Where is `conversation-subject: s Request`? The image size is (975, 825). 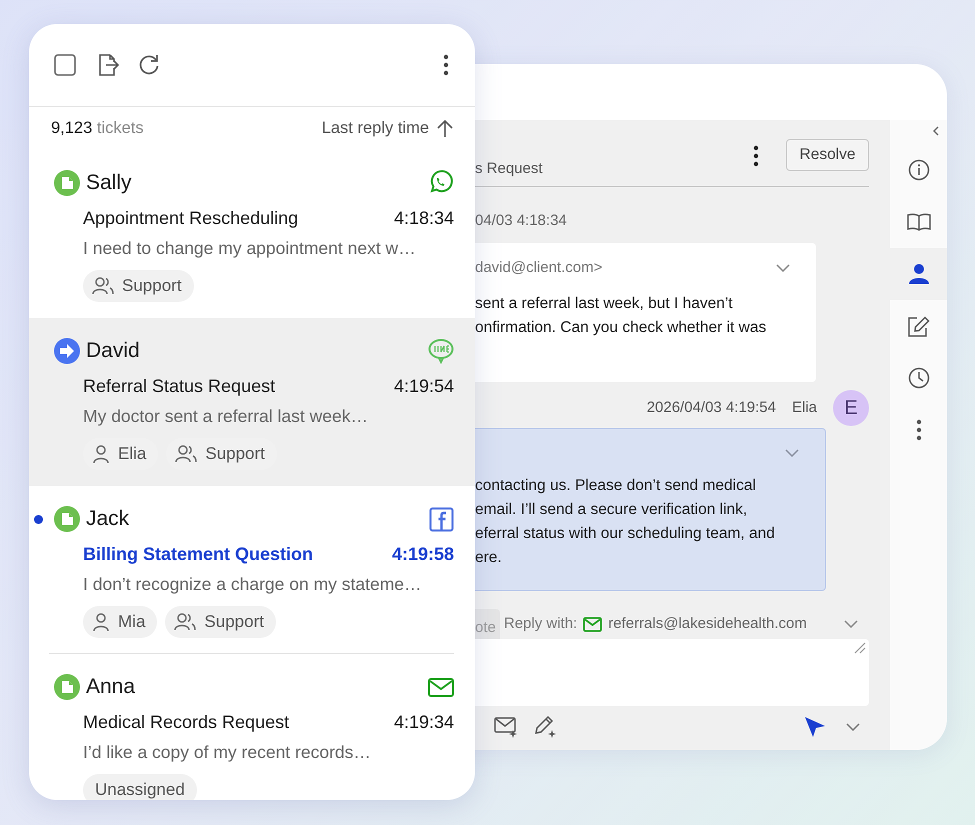
conversation-subject: s Request is located at coordinates (509, 169).